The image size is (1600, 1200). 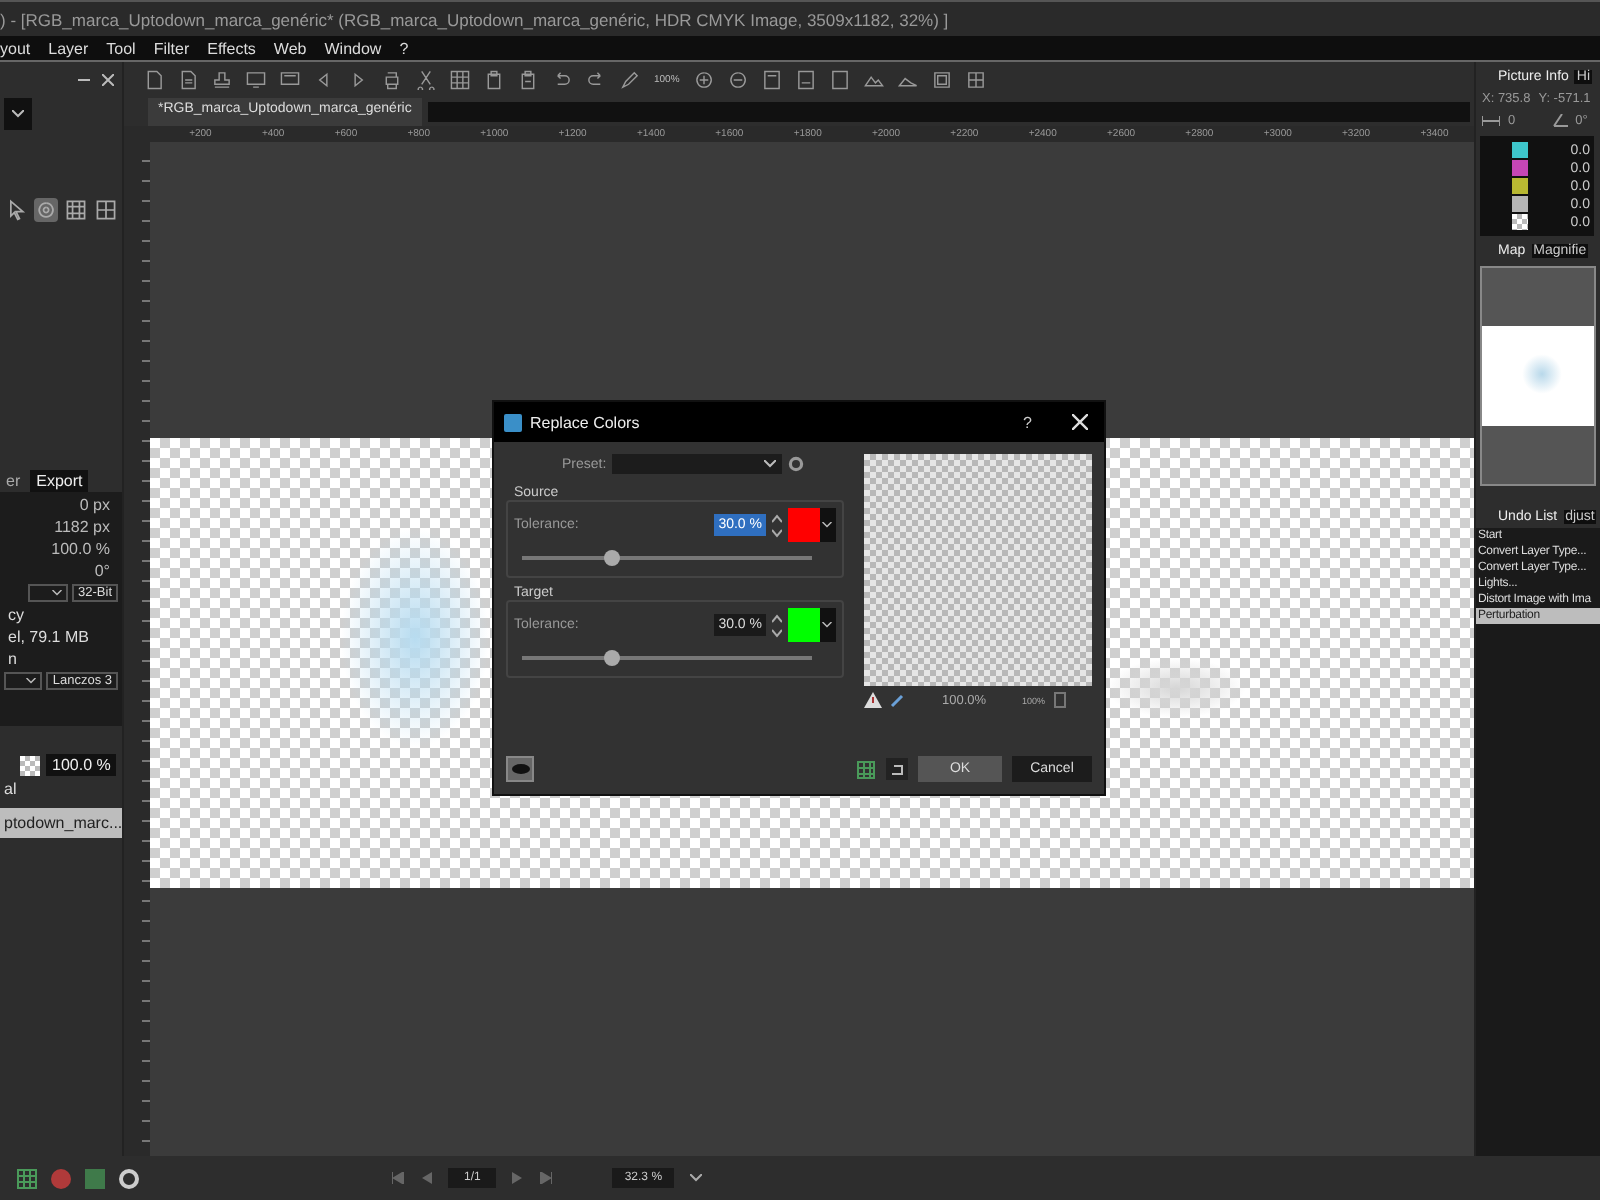 I want to click on arrow-right-icon, so click(x=358, y=80).